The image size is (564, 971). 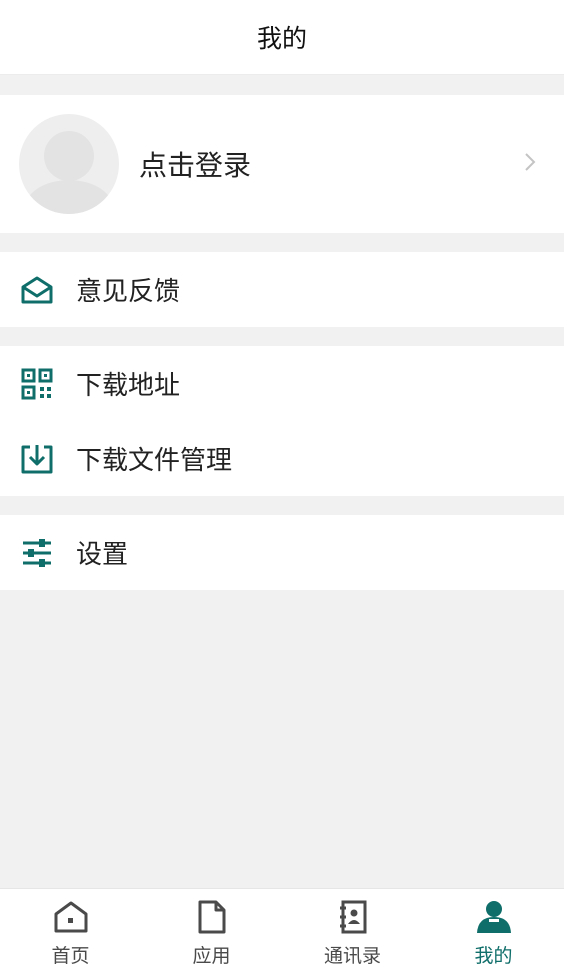 I want to click on tab-mine: 我的, so click(x=493, y=930).